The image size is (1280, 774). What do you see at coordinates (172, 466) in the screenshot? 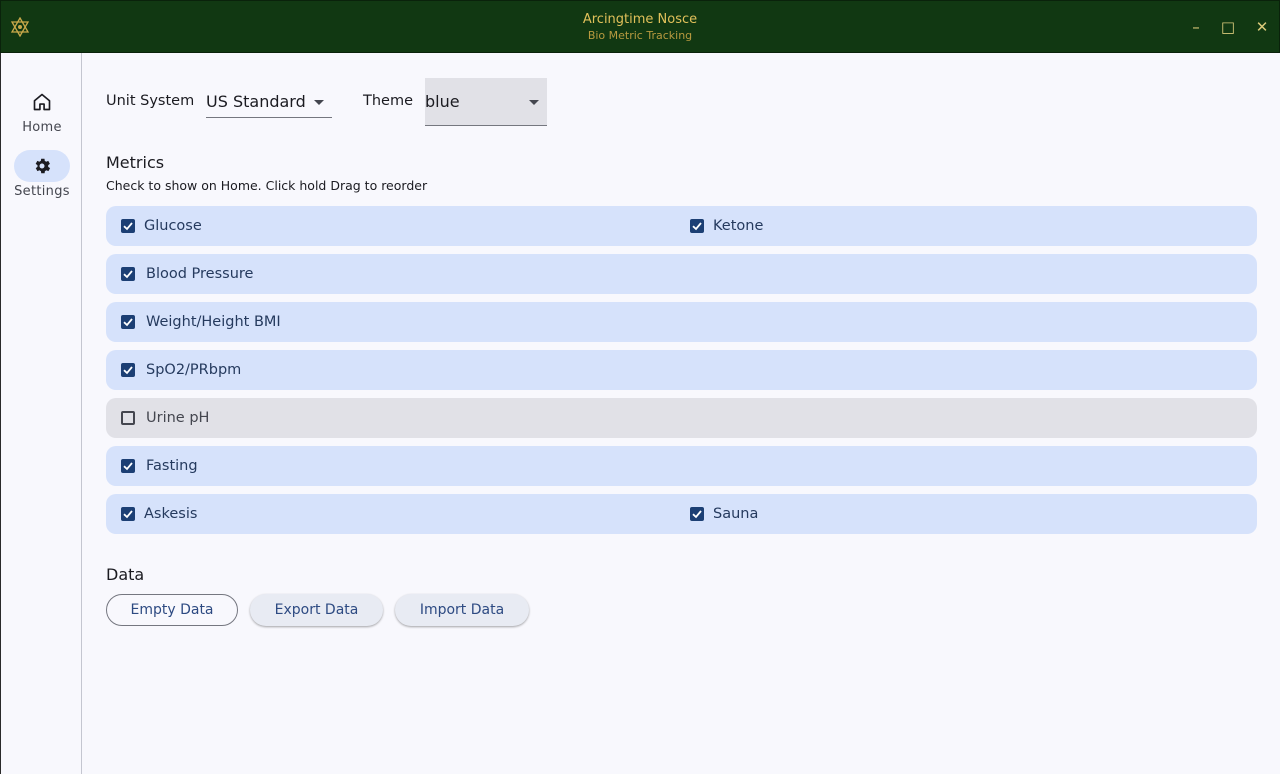
I see `metric-label: Fasting` at bounding box center [172, 466].